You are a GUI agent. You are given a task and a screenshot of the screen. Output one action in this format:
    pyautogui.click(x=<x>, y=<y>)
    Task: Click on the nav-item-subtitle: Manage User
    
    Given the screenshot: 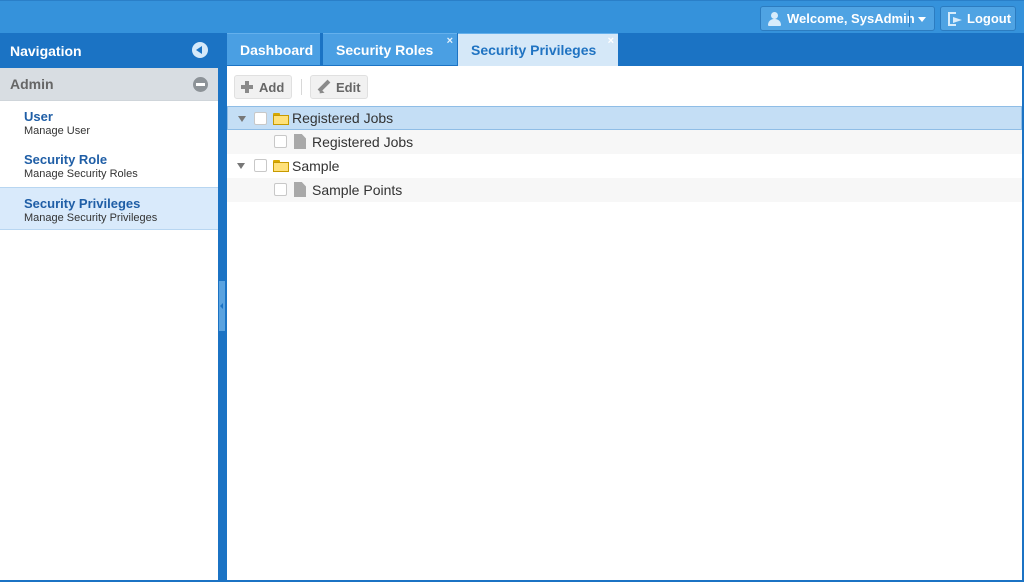 What is the action you would take?
    pyautogui.click(x=57, y=131)
    